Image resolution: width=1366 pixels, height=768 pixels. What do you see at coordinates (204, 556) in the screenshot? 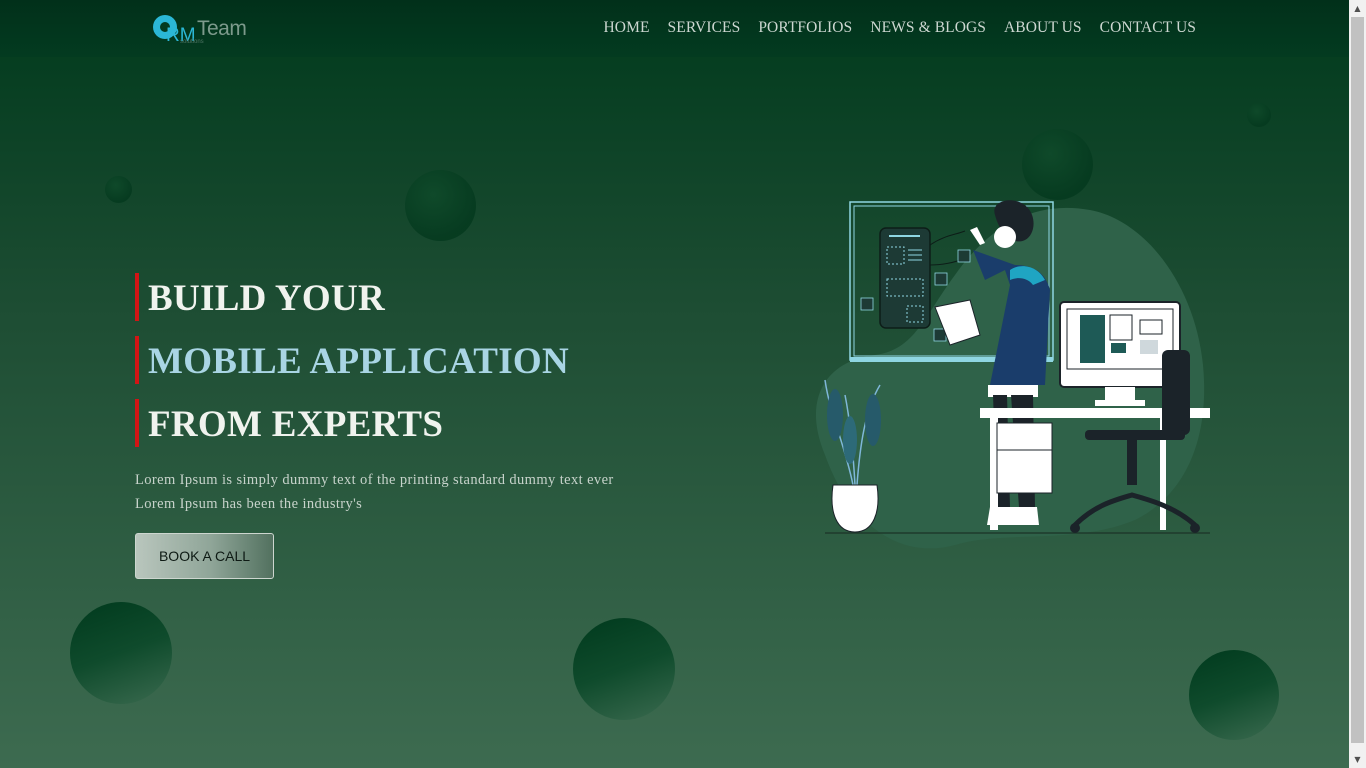
I see `book-a-call-button: BOOK A CALL` at bounding box center [204, 556].